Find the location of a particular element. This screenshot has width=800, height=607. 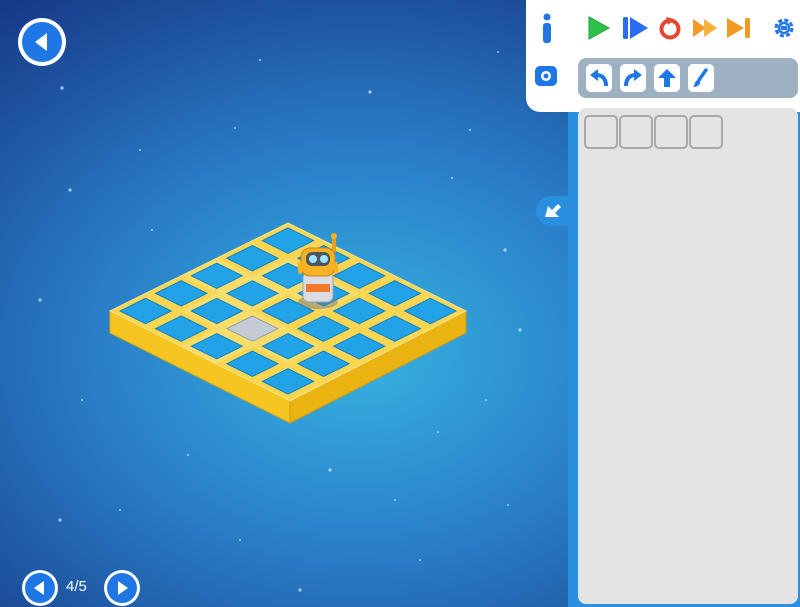

camera-icon is located at coordinates (546, 76).